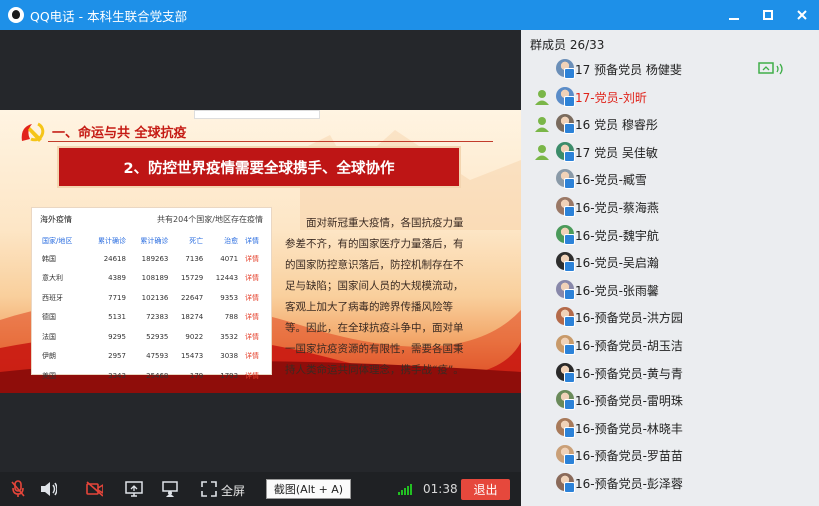 This screenshot has height=506, width=819. What do you see at coordinates (670, 455) in the screenshot?
I see `member-row: 16-预备党员-罗苗苗` at bounding box center [670, 455].